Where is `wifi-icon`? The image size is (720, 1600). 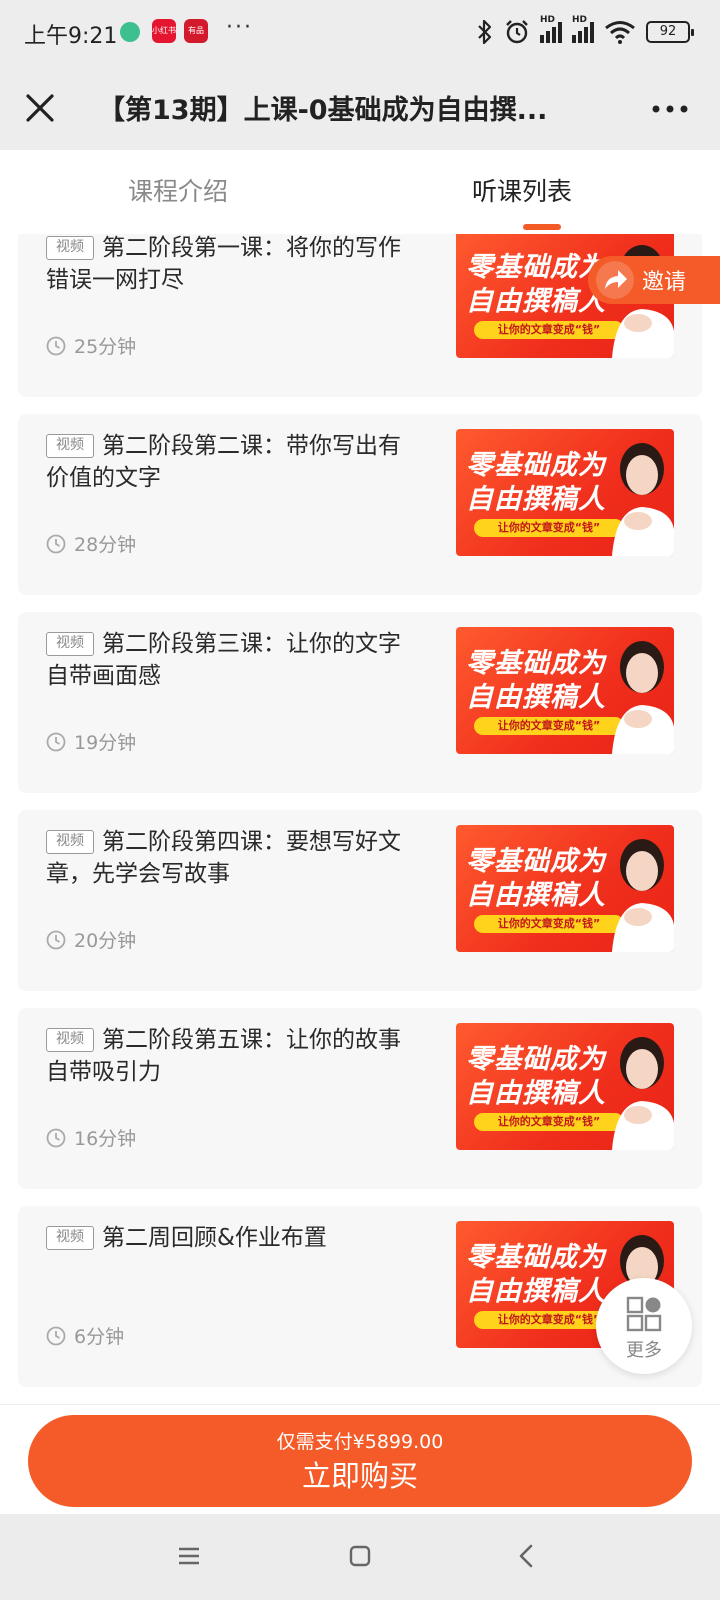 wifi-icon is located at coordinates (620, 32).